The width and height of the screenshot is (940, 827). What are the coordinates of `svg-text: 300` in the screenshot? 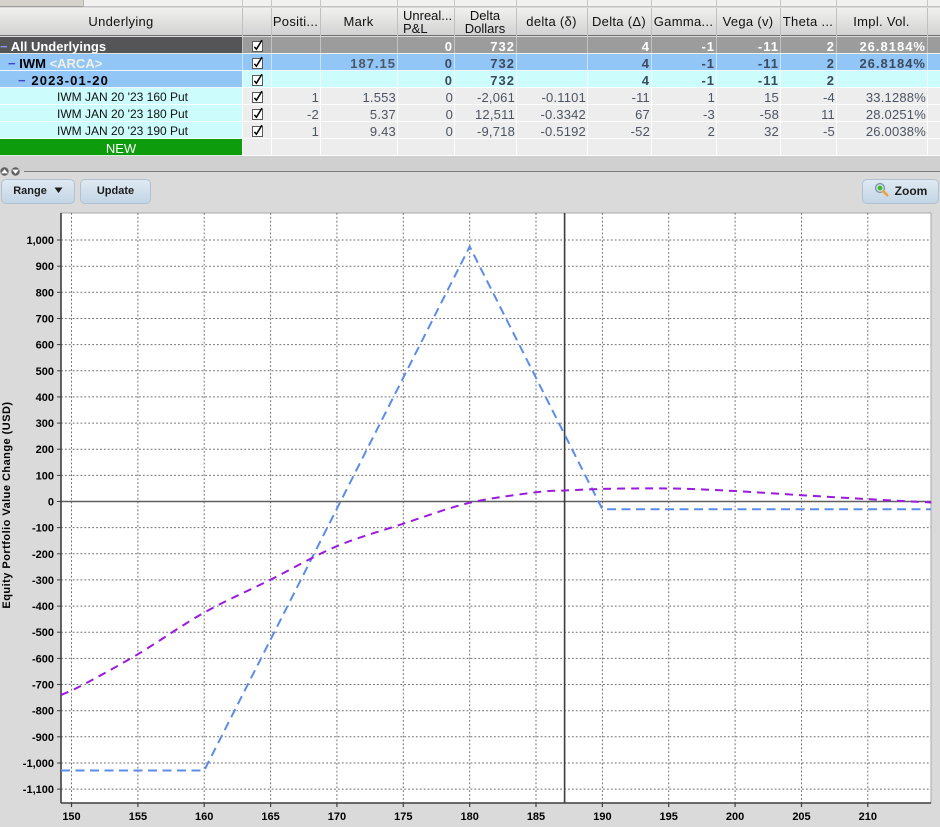 It's located at (45, 424).